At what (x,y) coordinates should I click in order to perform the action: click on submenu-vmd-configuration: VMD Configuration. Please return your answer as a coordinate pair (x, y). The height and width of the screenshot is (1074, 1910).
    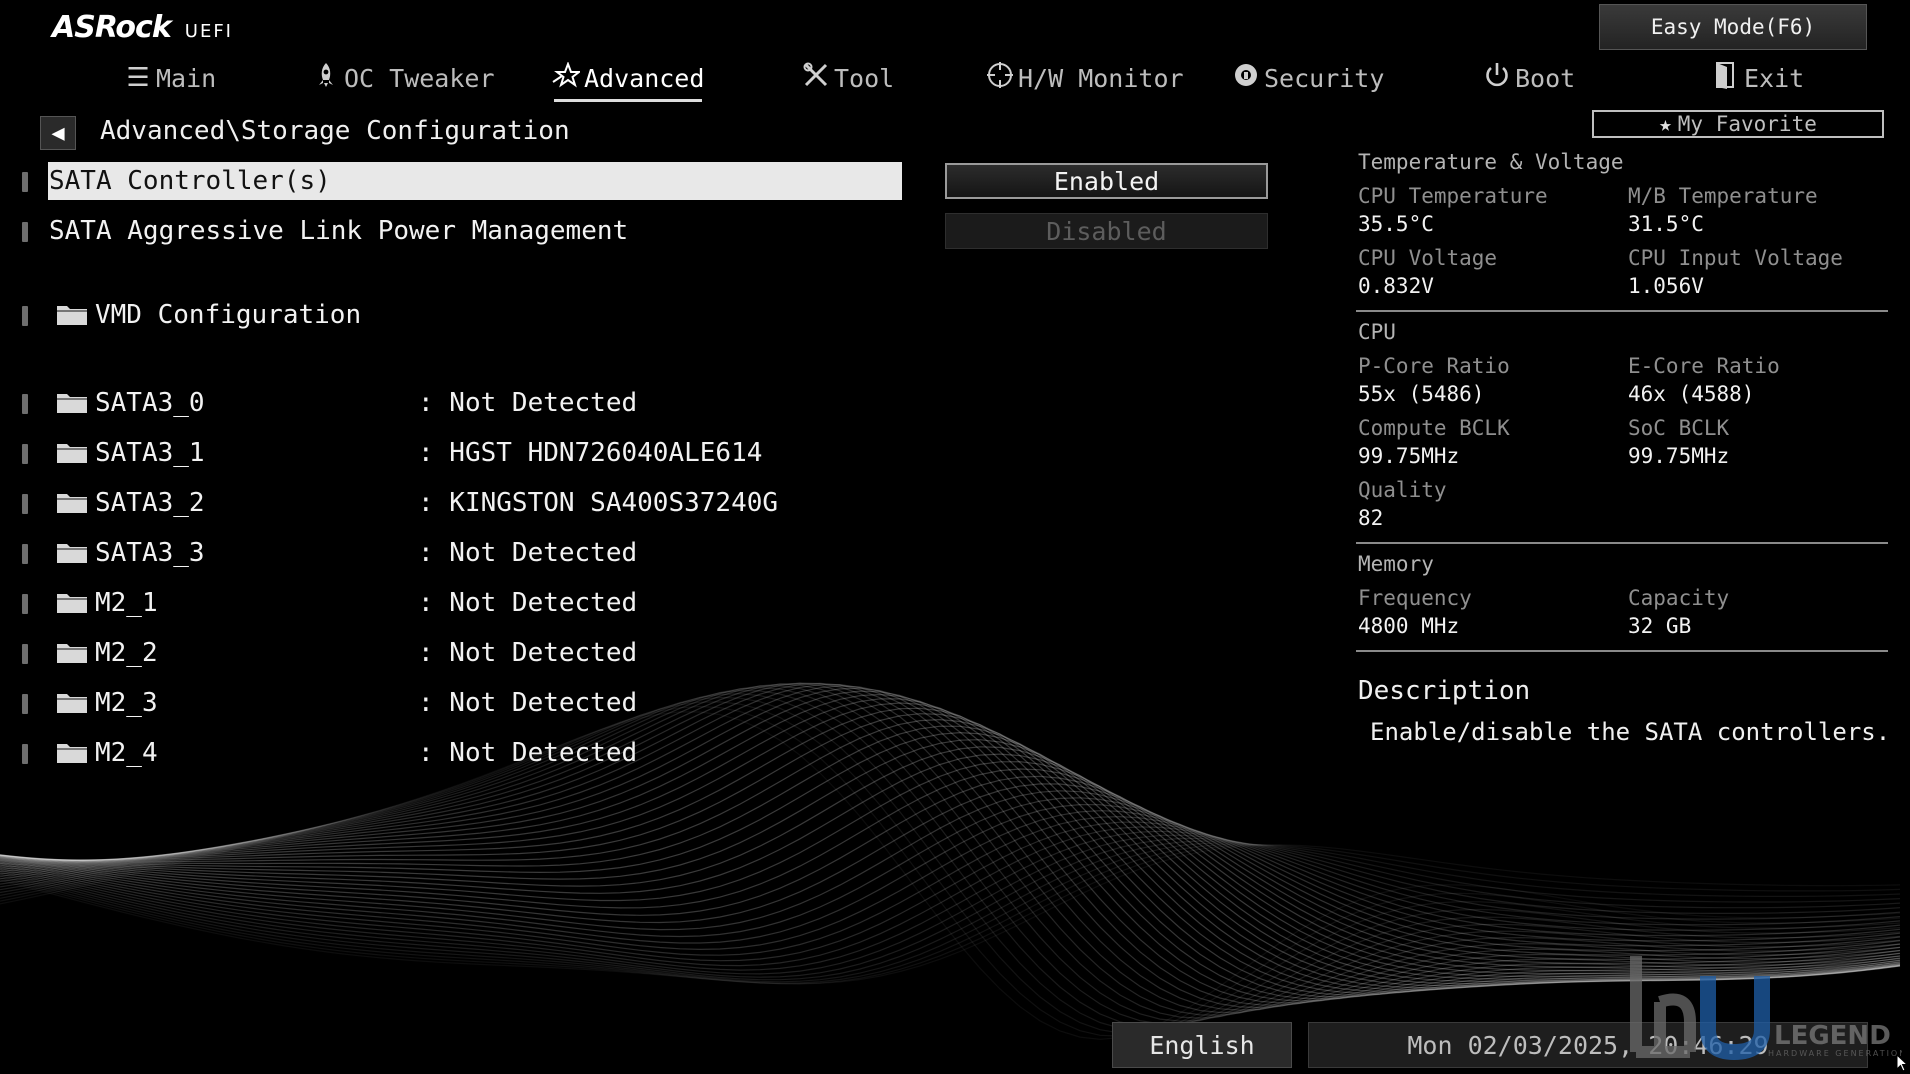
    Looking at the image, I should click on (300, 315).